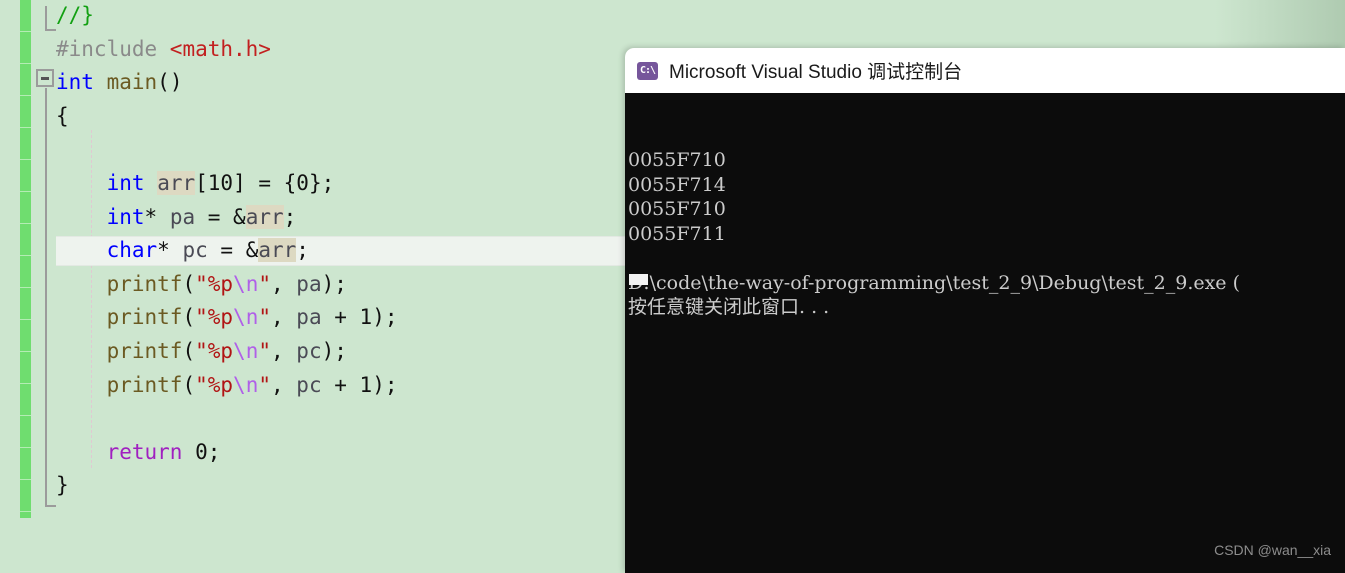  I want to click on collapse-outline-toggle, so click(45, 78).